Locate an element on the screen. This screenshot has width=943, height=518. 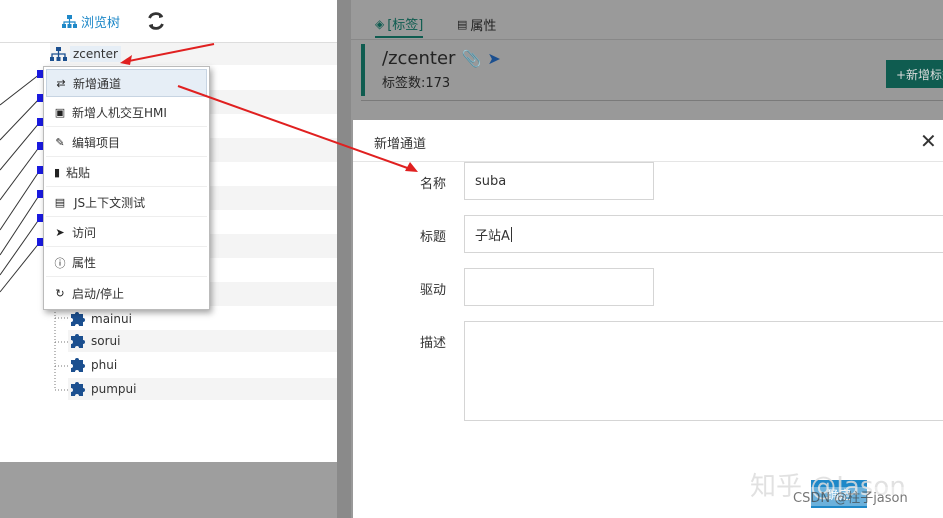
add-tag-button: +新增标签 is located at coordinates (914, 74).